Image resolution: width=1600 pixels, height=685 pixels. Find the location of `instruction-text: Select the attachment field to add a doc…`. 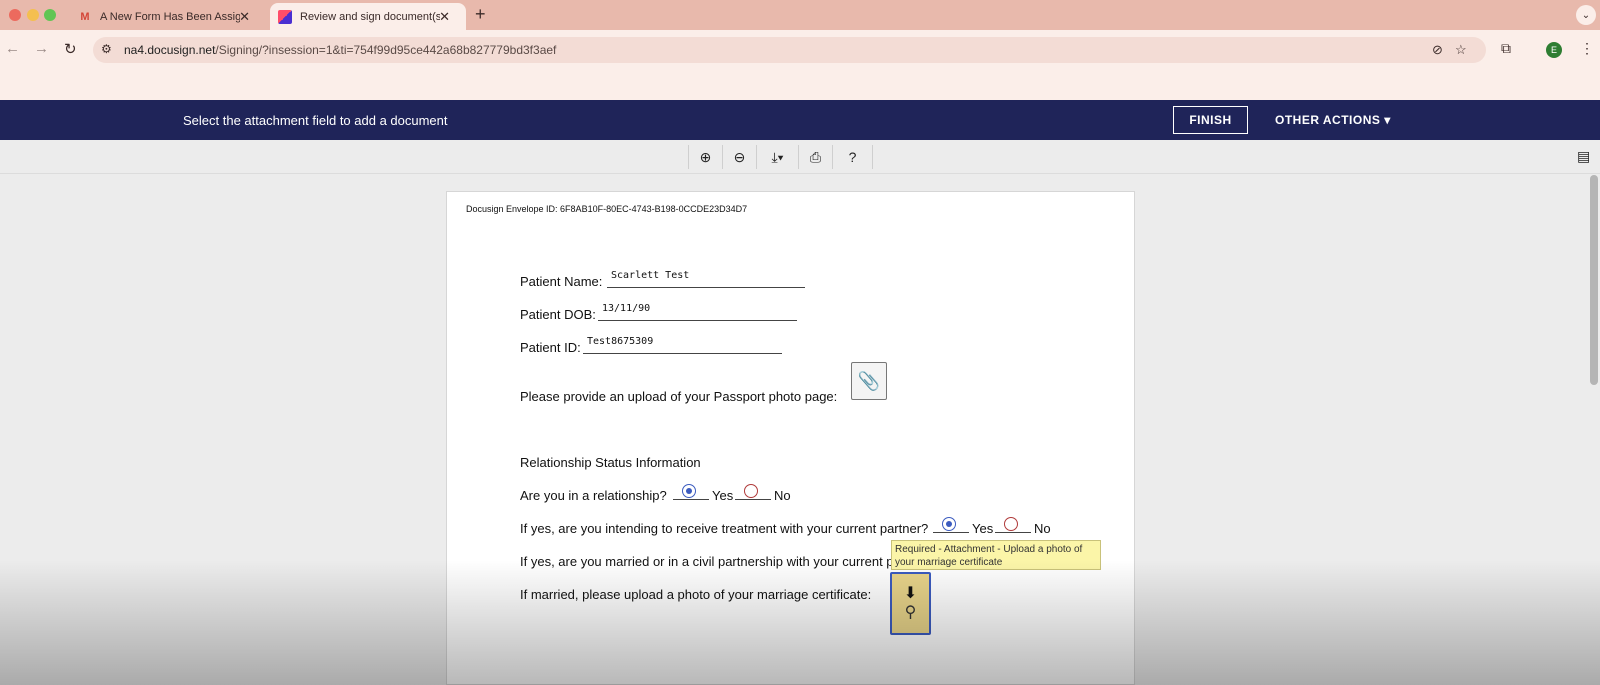

instruction-text: Select the attachment field to add a doc… is located at coordinates (315, 120).